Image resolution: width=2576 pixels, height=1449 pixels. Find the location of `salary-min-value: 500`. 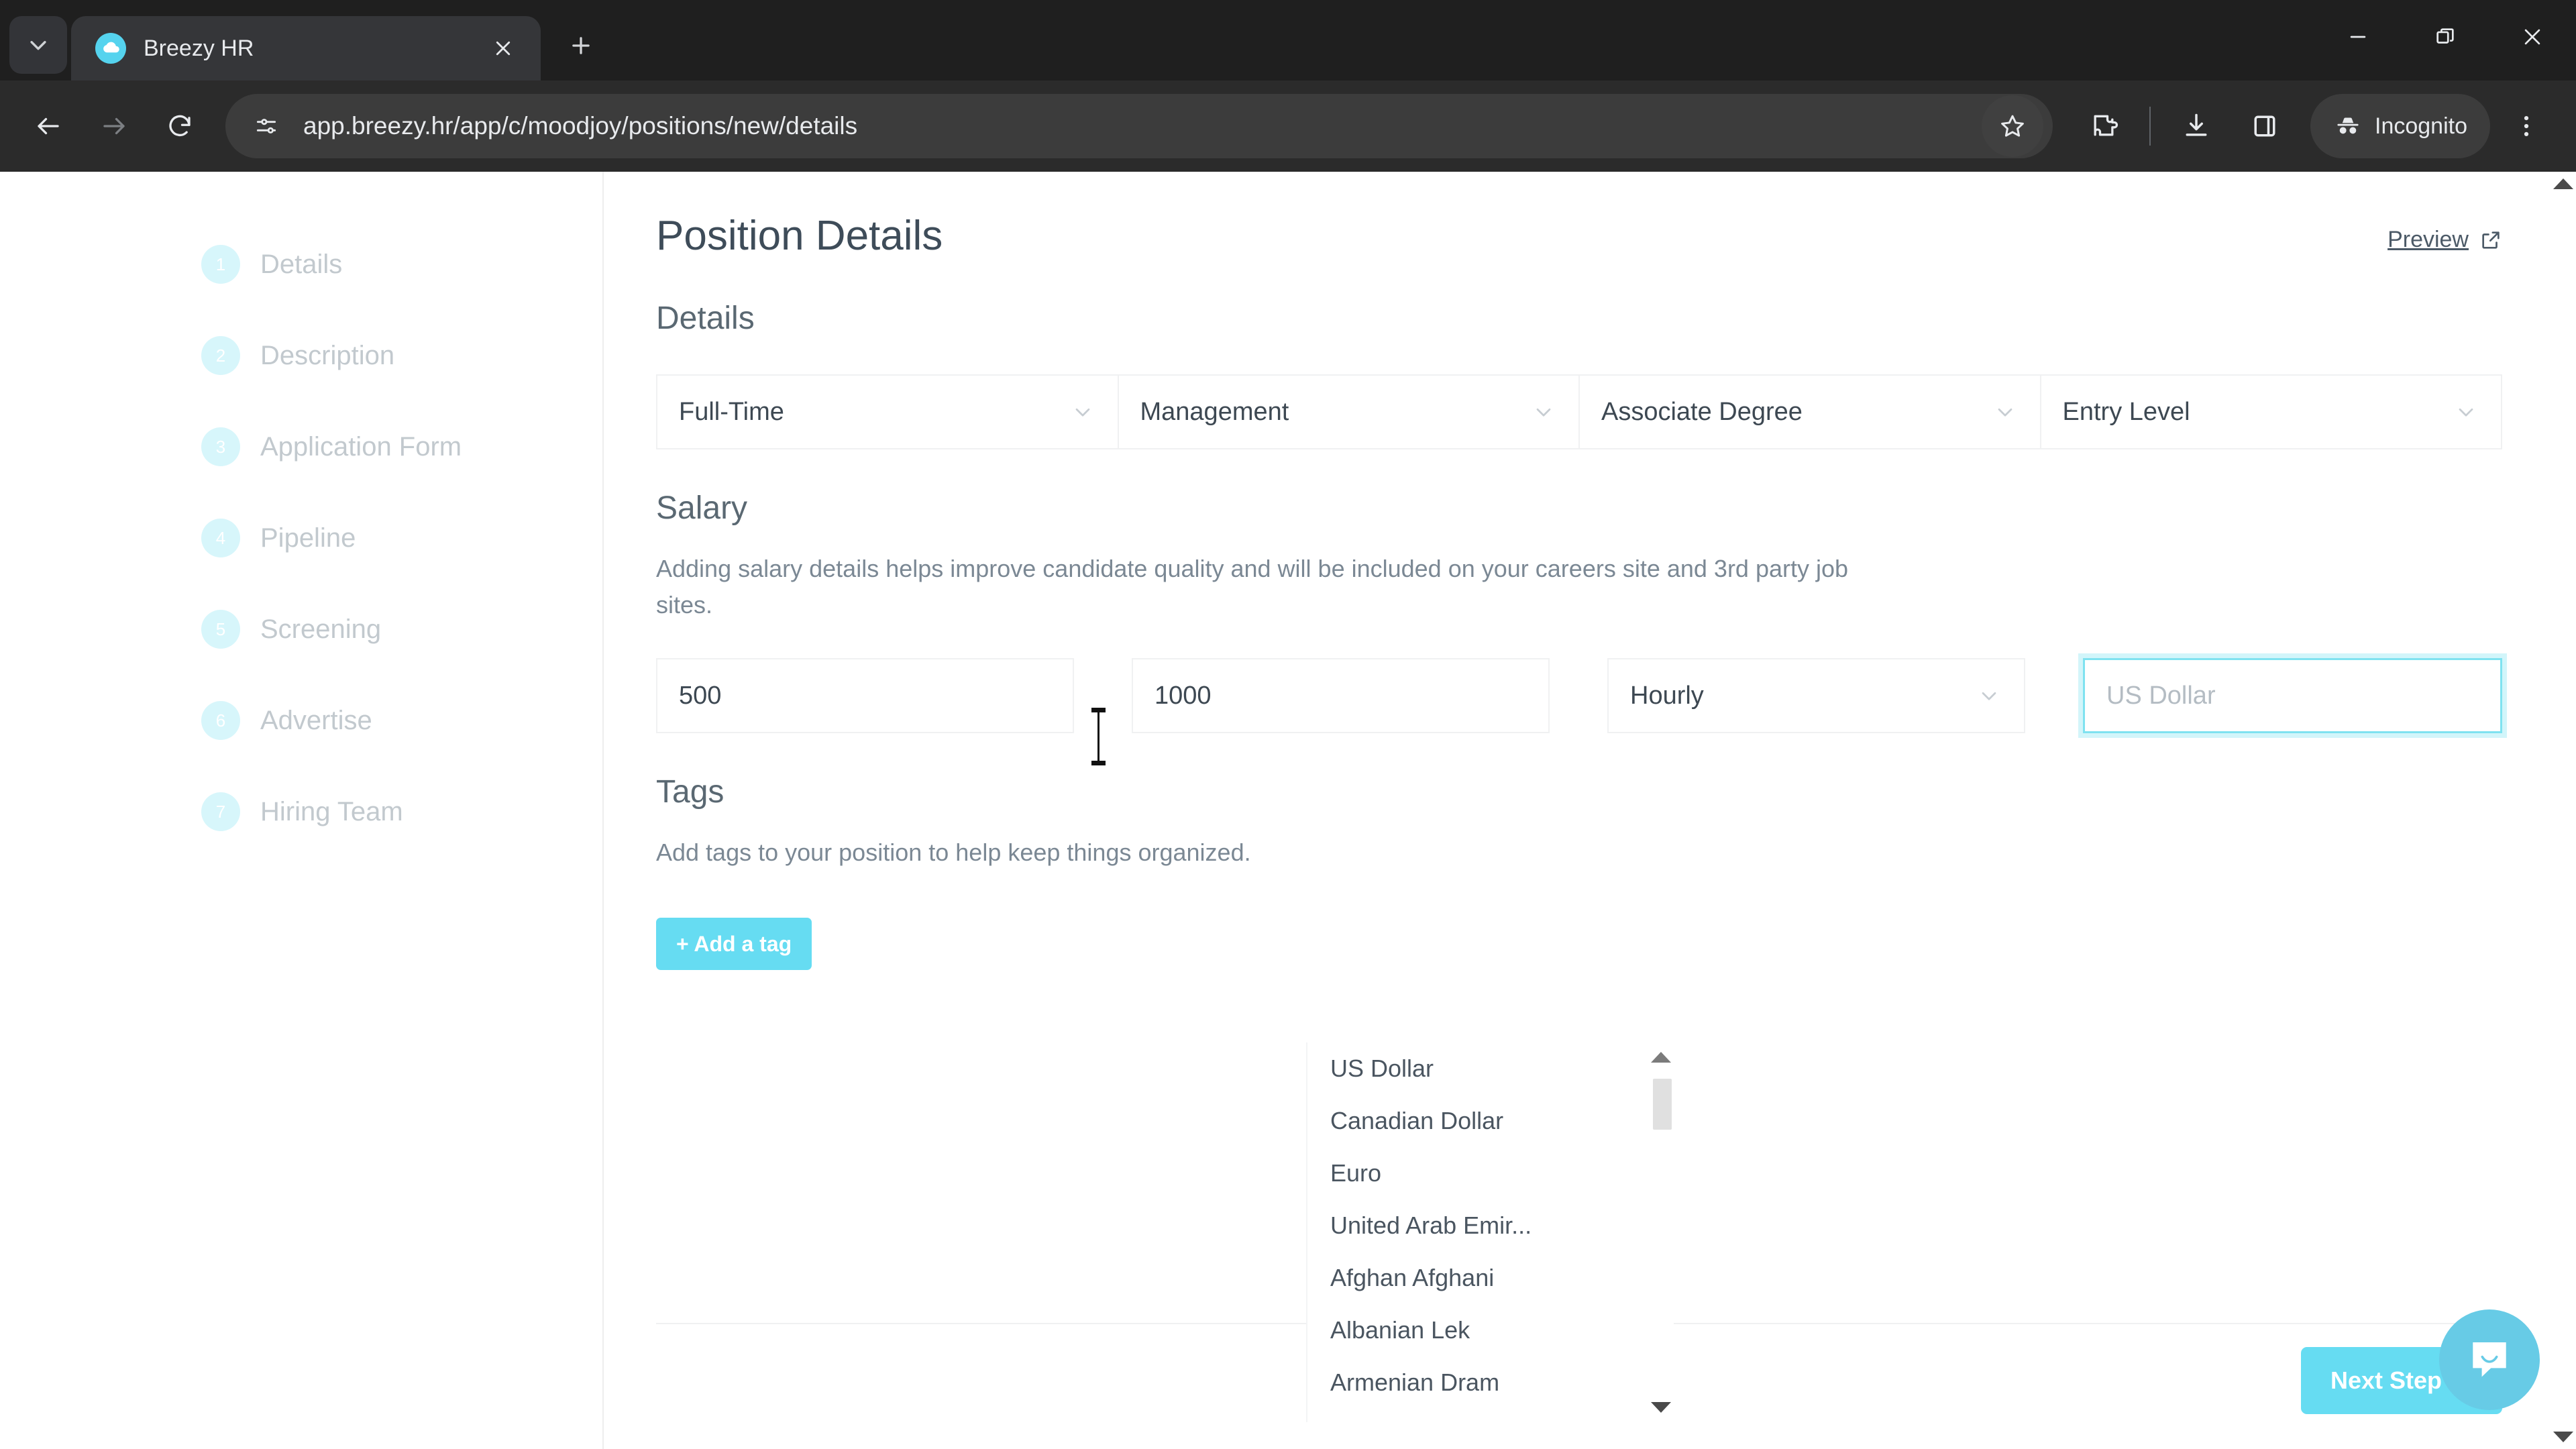

salary-min-value: 500 is located at coordinates (700, 695).